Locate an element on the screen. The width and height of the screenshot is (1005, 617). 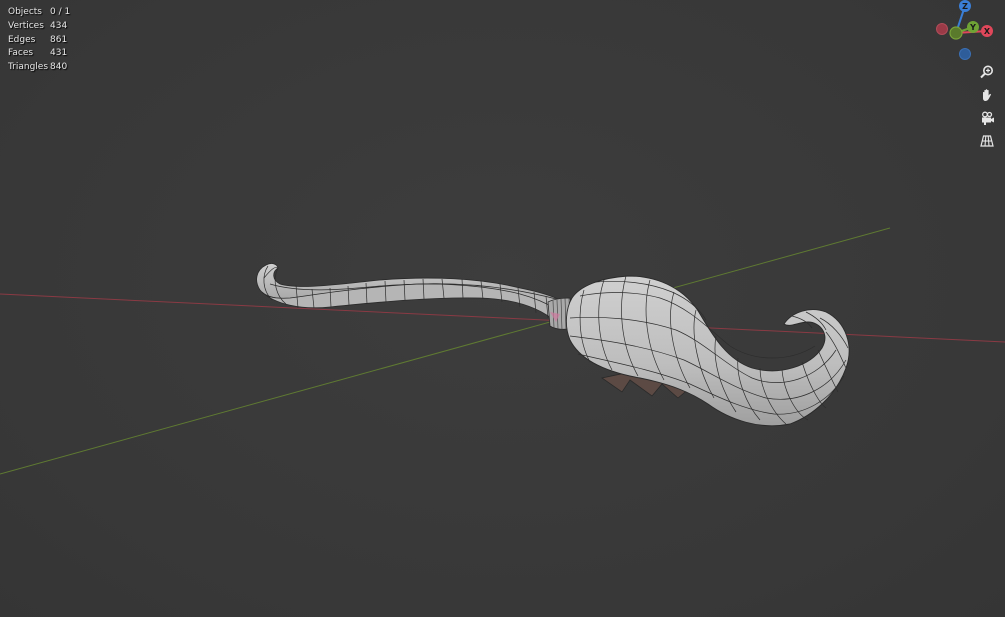
zoom-button is located at coordinates (987, 72).